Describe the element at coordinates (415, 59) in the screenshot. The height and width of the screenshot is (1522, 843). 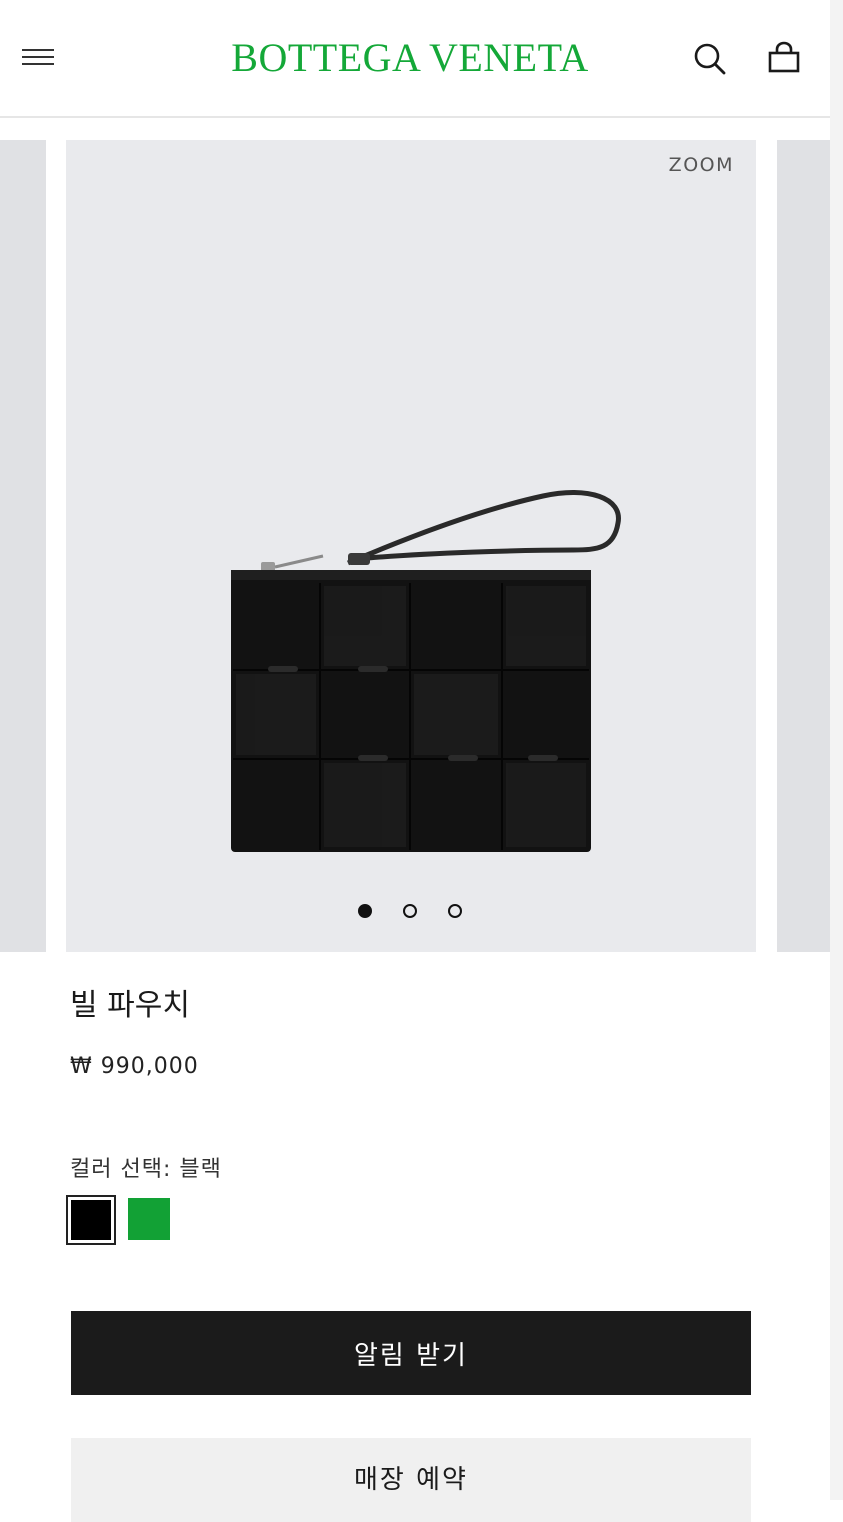
I see `site-header: BOTTEGA VENETA` at that location.